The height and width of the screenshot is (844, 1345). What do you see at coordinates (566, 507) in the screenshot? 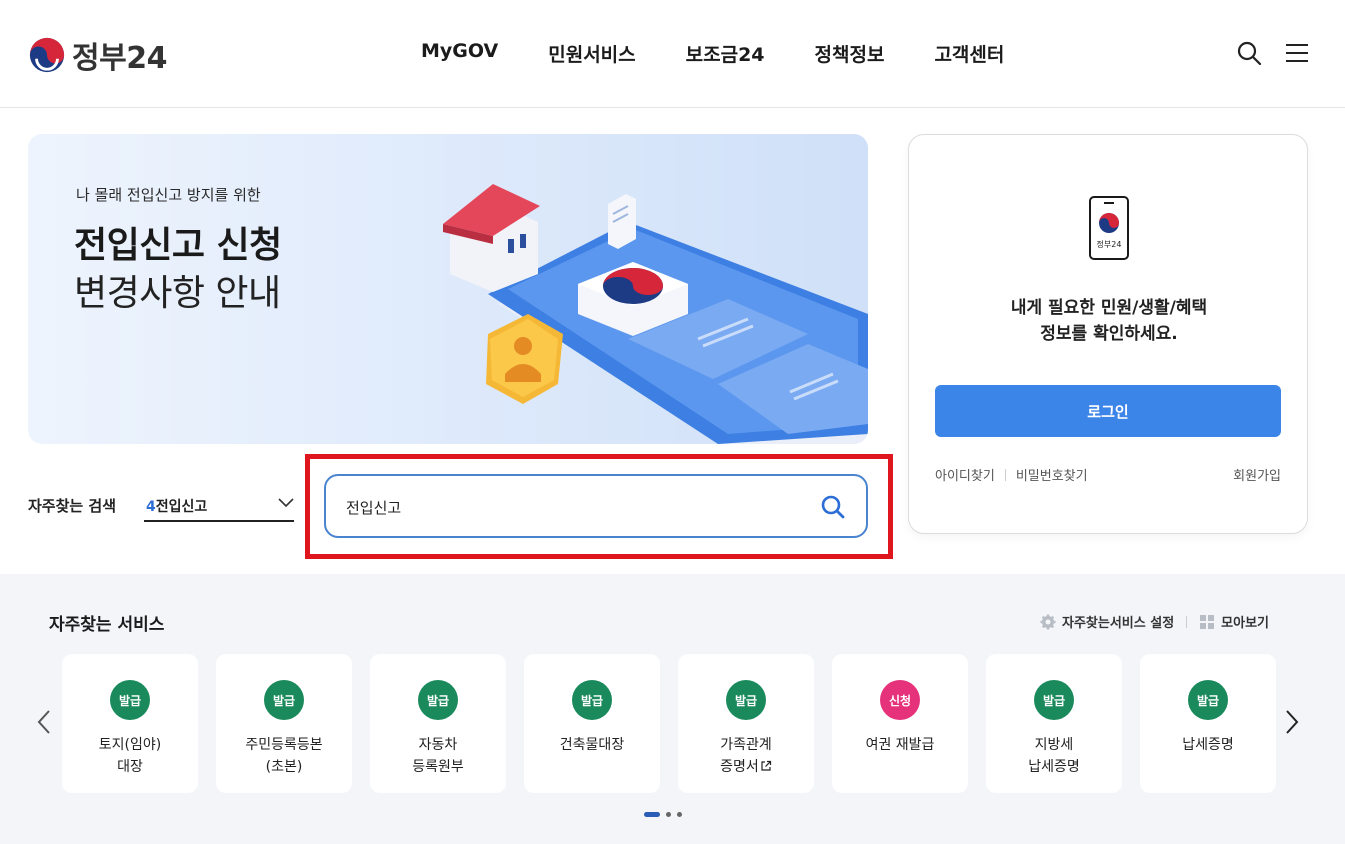
I see `main-search-input` at bounding box center [566, 507].